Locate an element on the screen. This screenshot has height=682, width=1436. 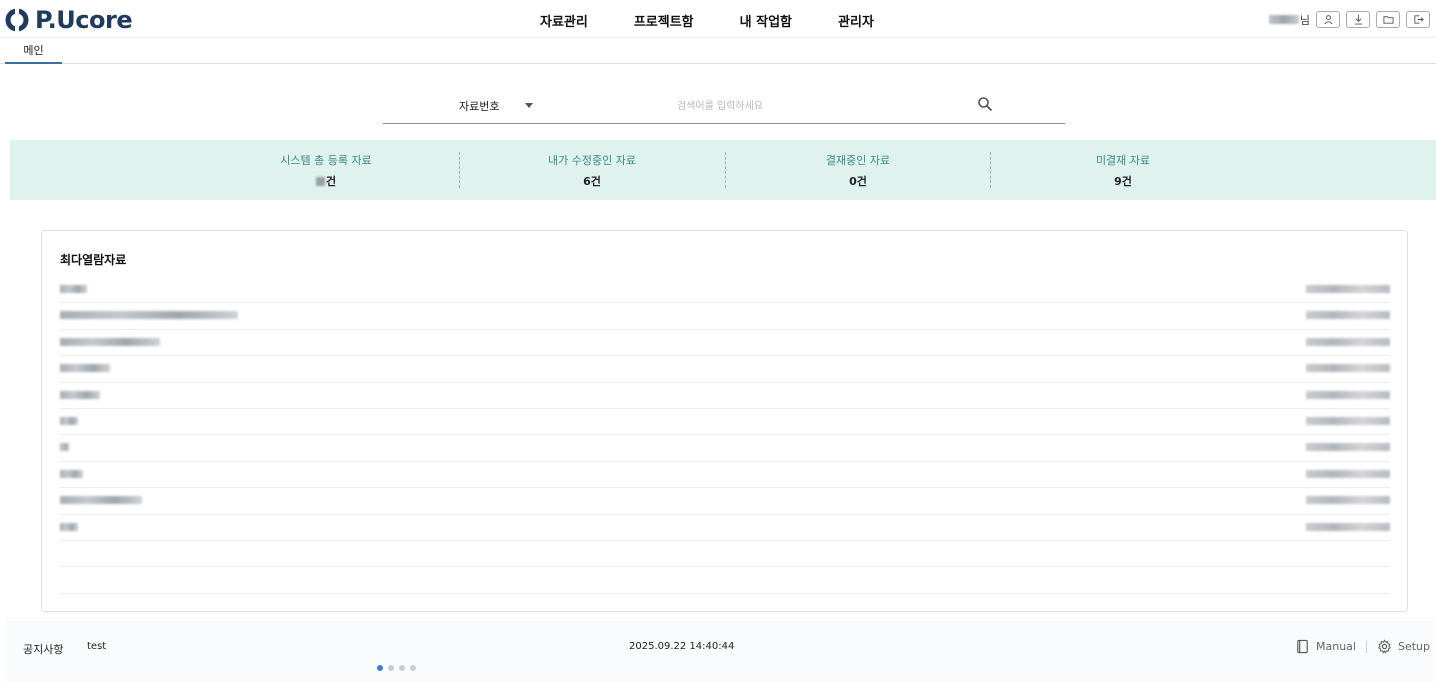
nav-item-data-management: 자료관리 is located at coordinates (564, 20).